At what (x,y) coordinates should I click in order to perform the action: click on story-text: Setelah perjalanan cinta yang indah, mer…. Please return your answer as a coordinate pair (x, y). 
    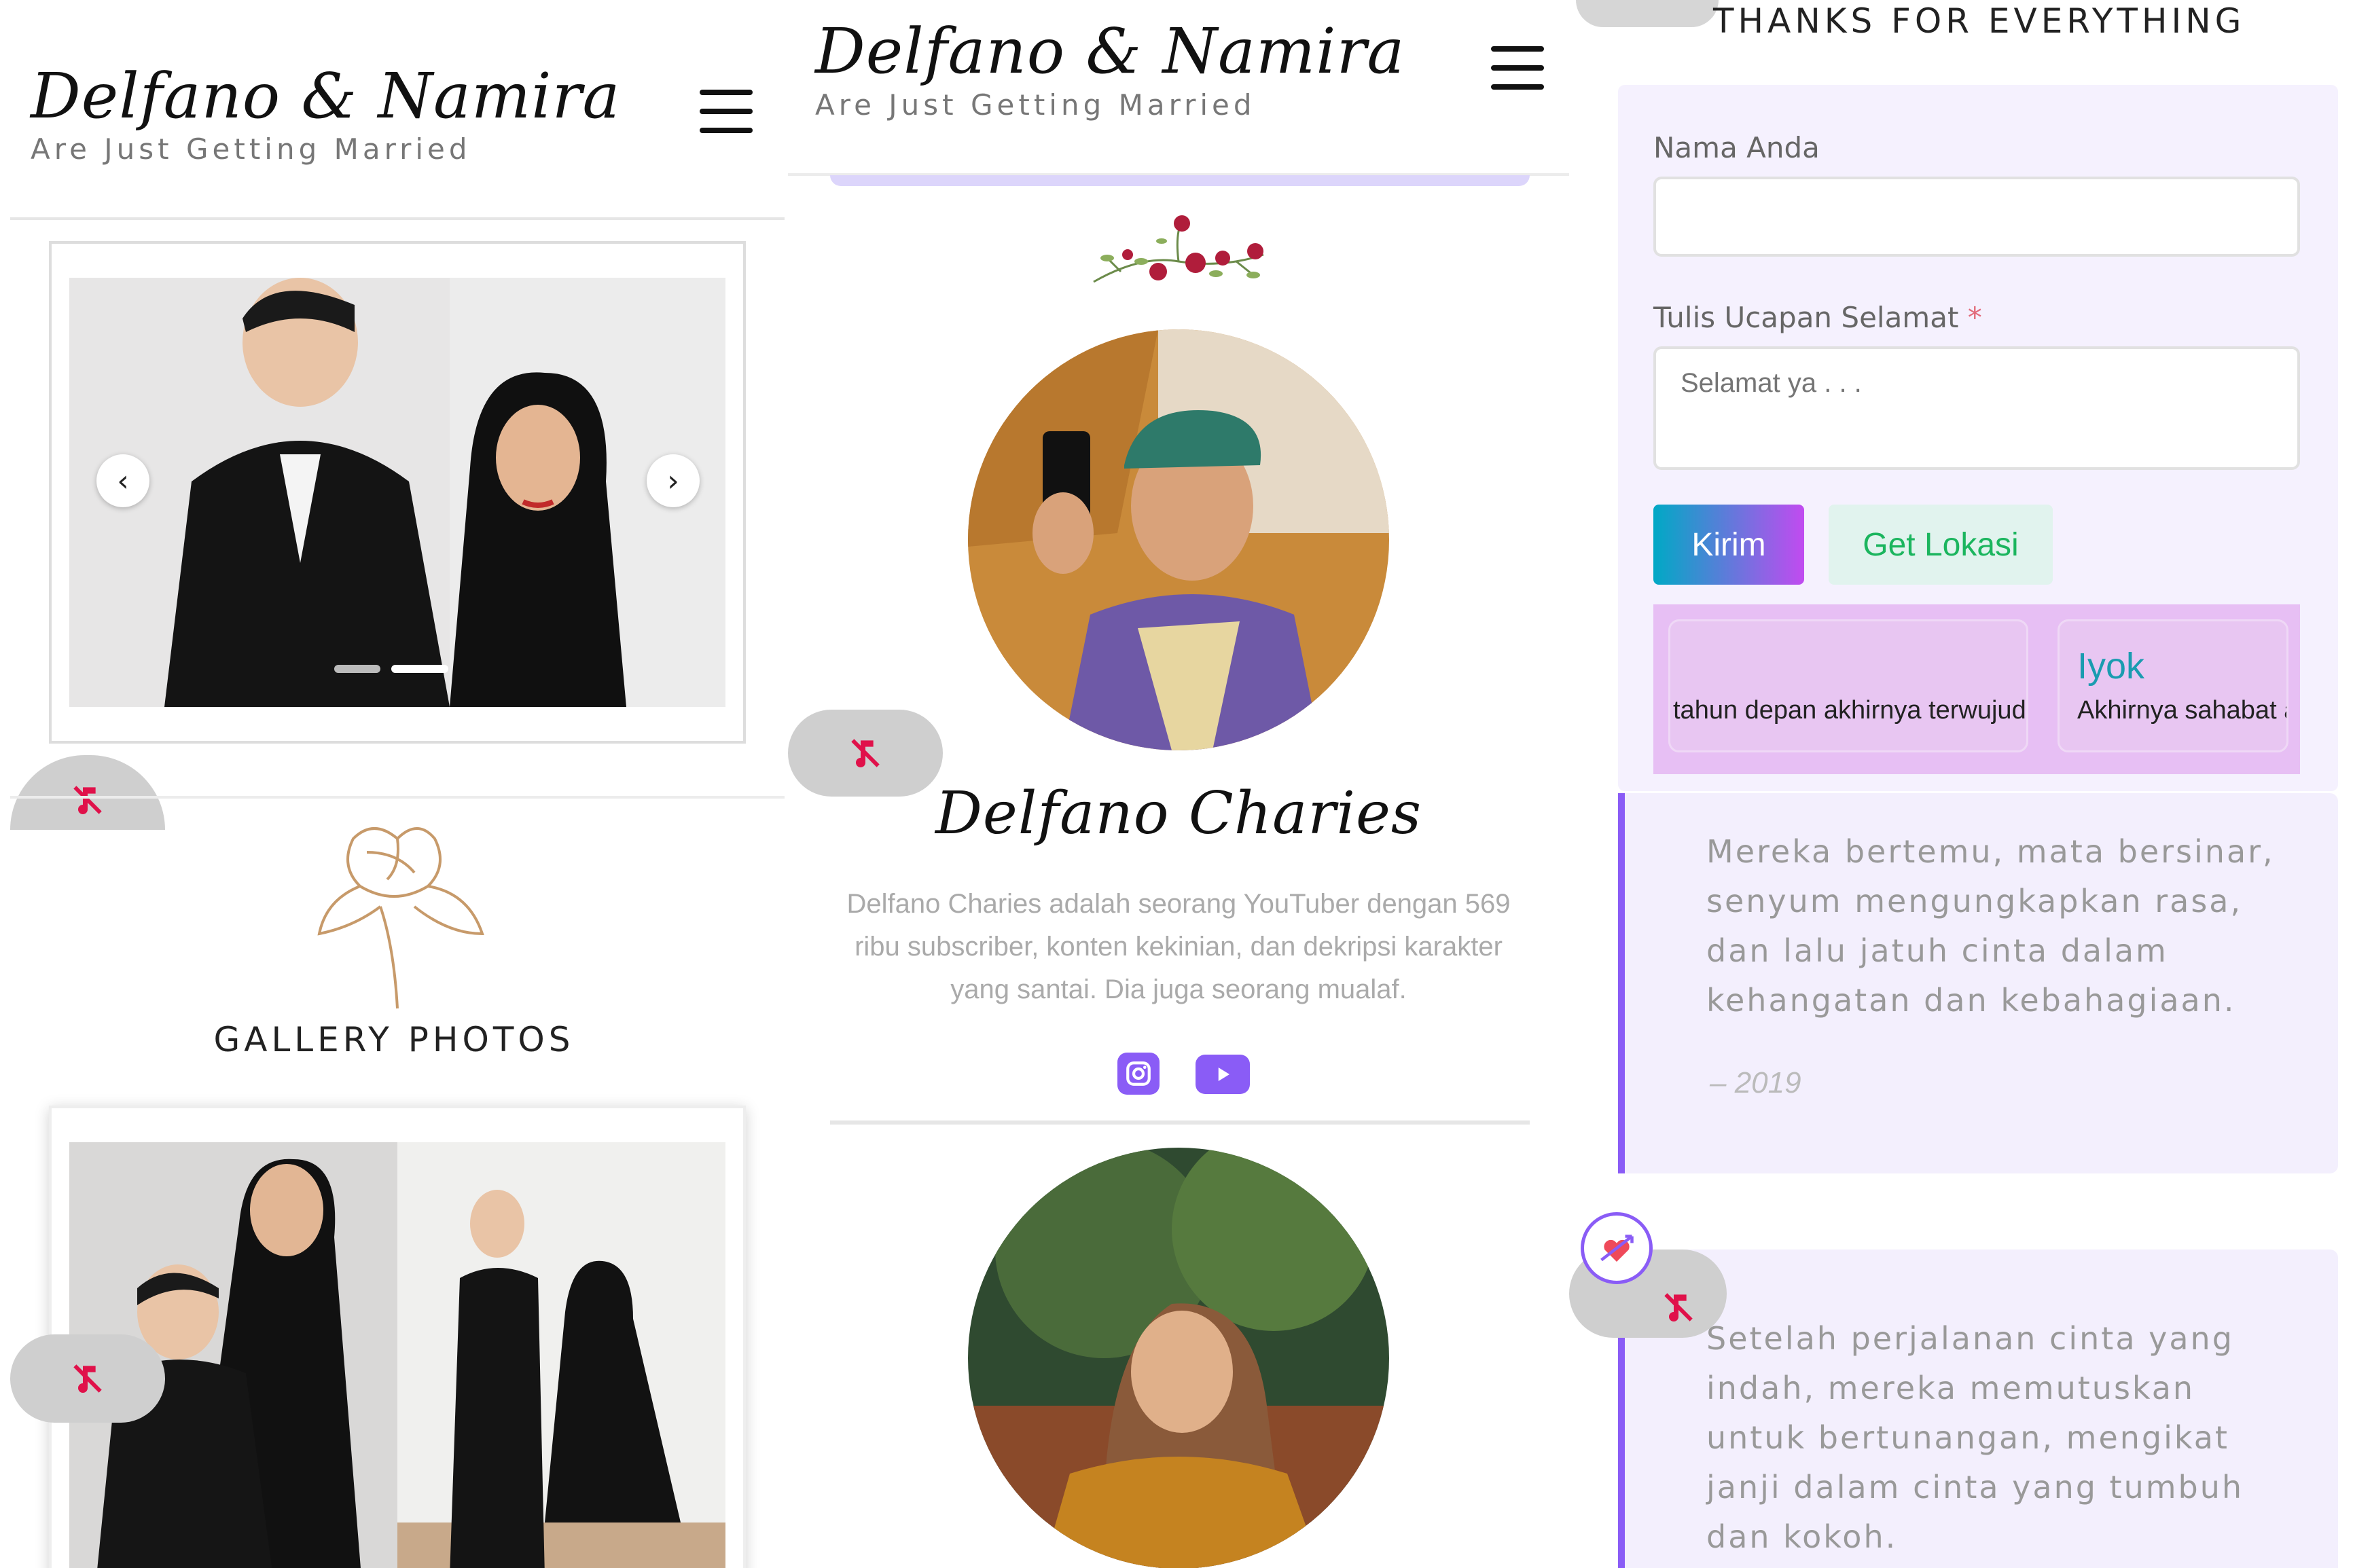
    Looking at the image, I should click on (1975, 1438).